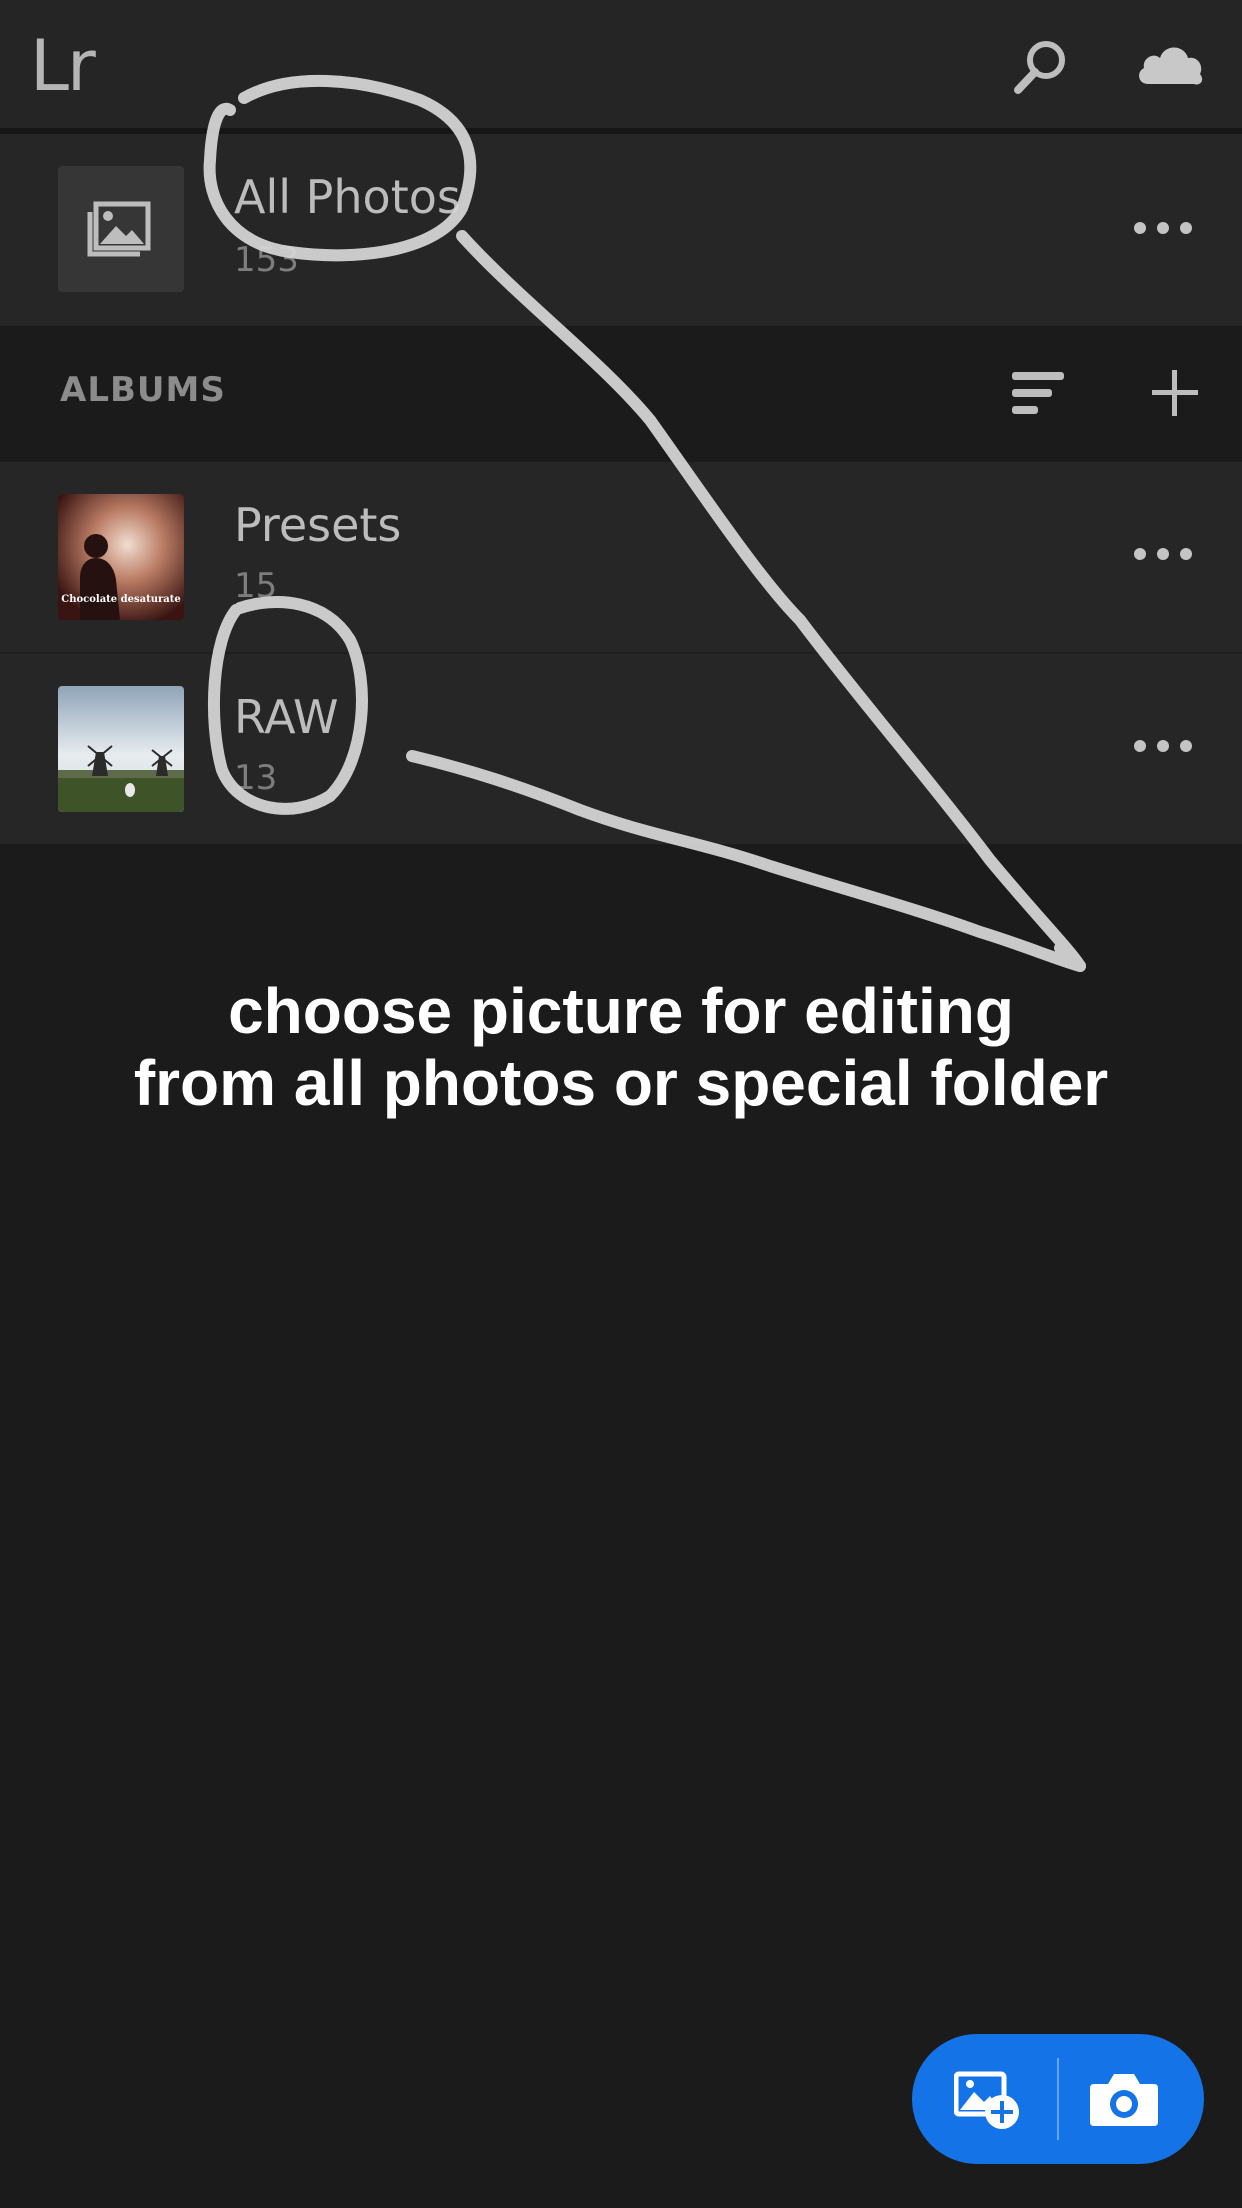 Image resolution: width=1242 pixels, height=2208 pixels. Describe the element at coordinates (121, 599) in the screenshot. I see `thumbnail-caption: Chocolate desaturate` at that location.